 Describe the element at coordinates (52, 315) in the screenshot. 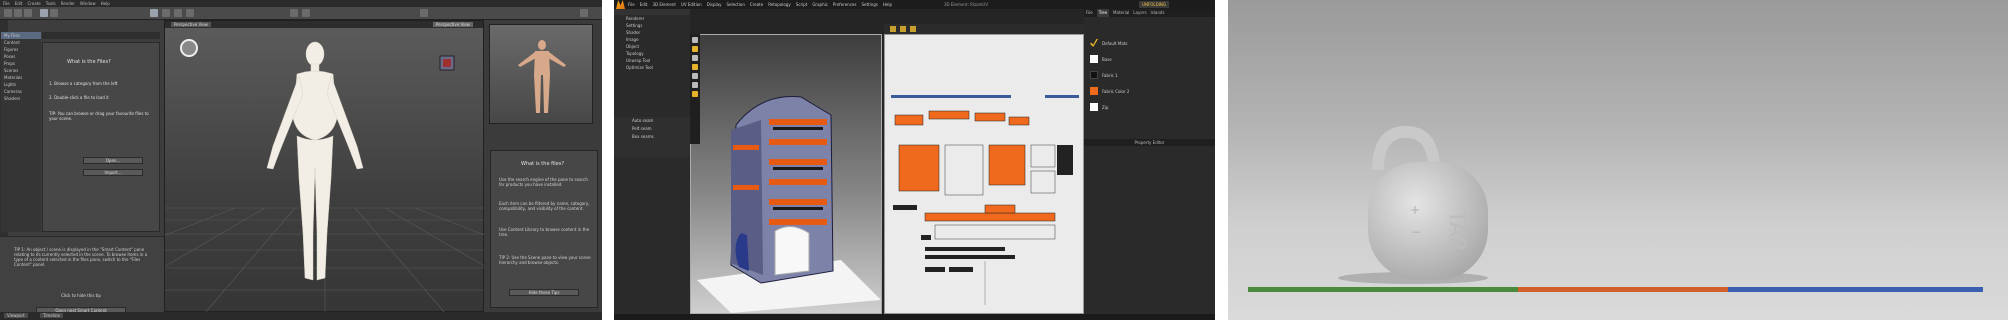

I see `timeline-toggle-button: Timeline` at that location.